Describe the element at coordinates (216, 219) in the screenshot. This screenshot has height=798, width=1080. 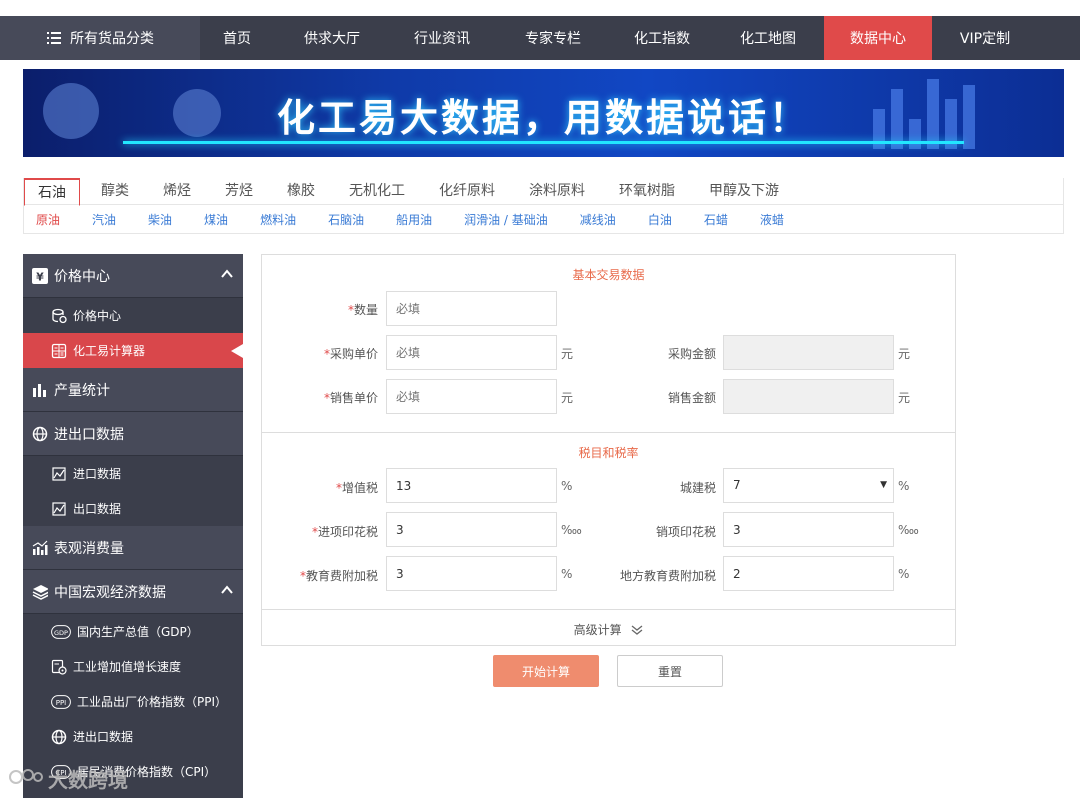
I see `subtab-kerosene: 煤油` at that location.